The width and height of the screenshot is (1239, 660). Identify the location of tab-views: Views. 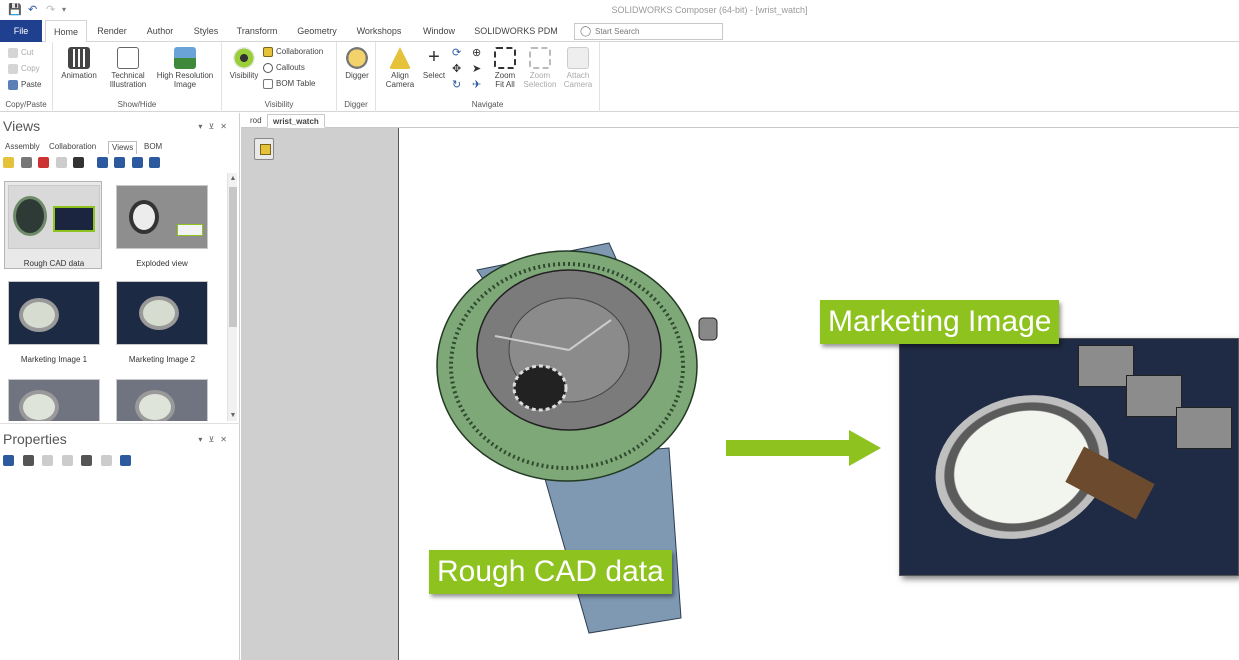
(123, 147).